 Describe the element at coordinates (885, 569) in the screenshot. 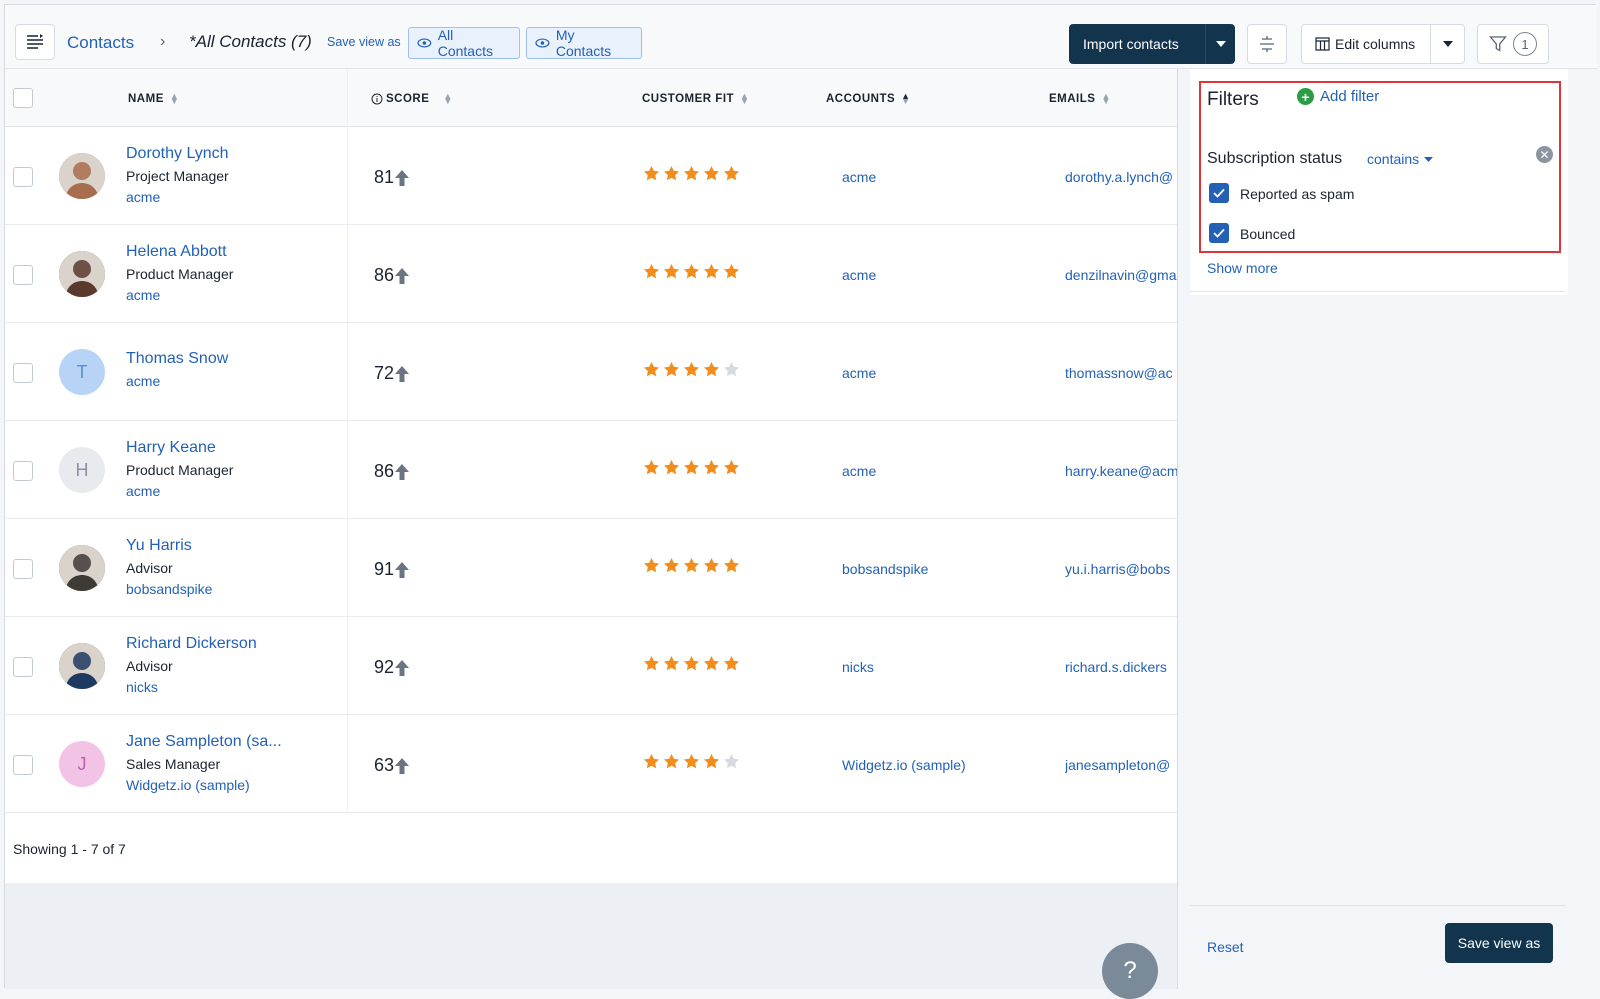

I see `account-link: bobsandspike` at that location.